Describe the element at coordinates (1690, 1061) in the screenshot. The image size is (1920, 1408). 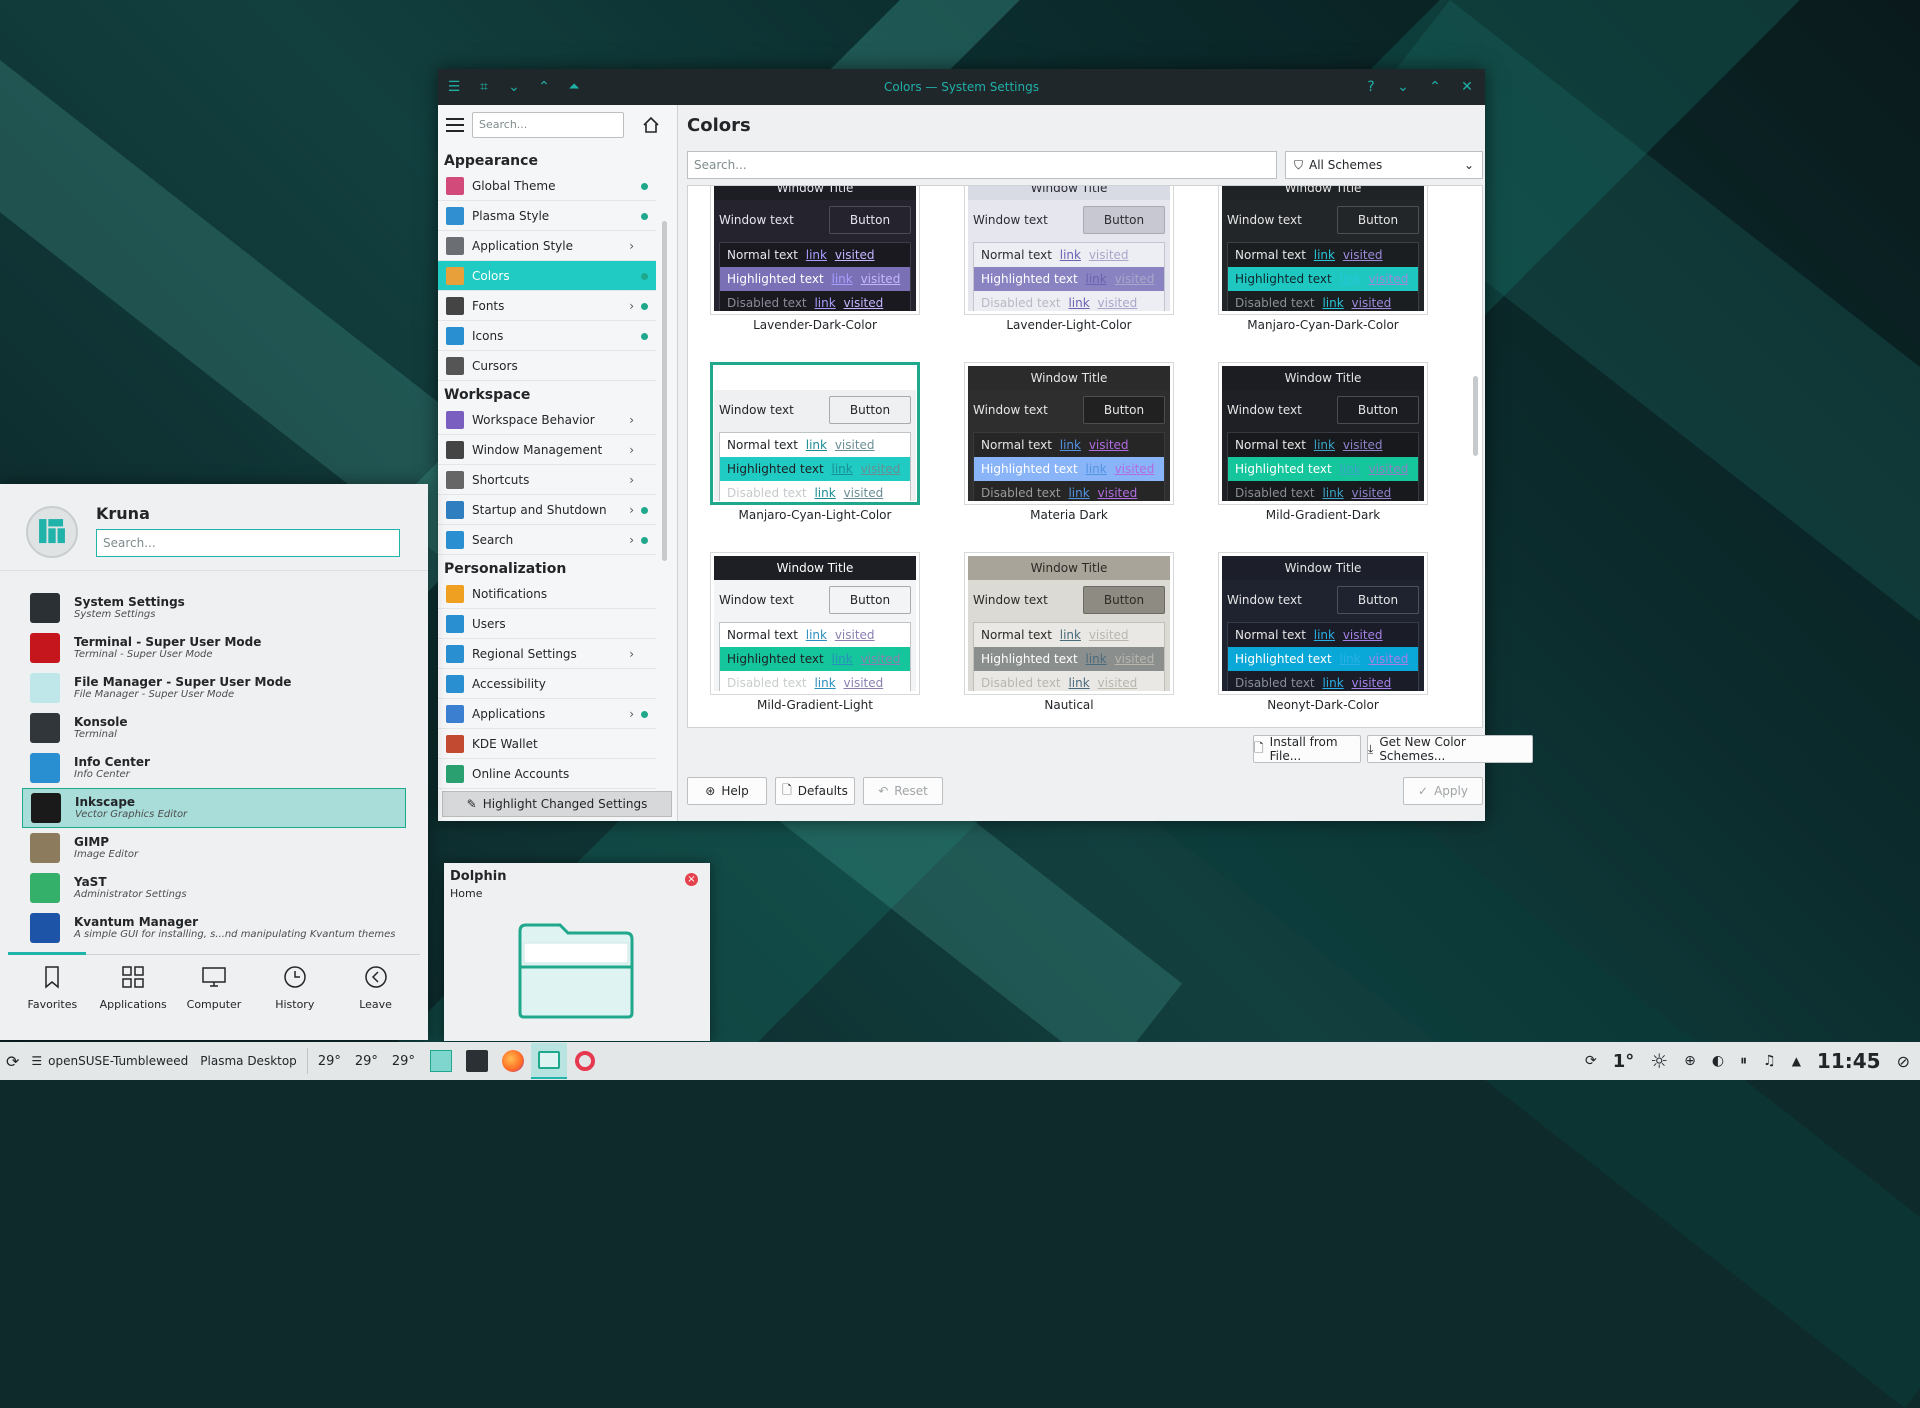
I see `updates-icon: ⊕` at that location.